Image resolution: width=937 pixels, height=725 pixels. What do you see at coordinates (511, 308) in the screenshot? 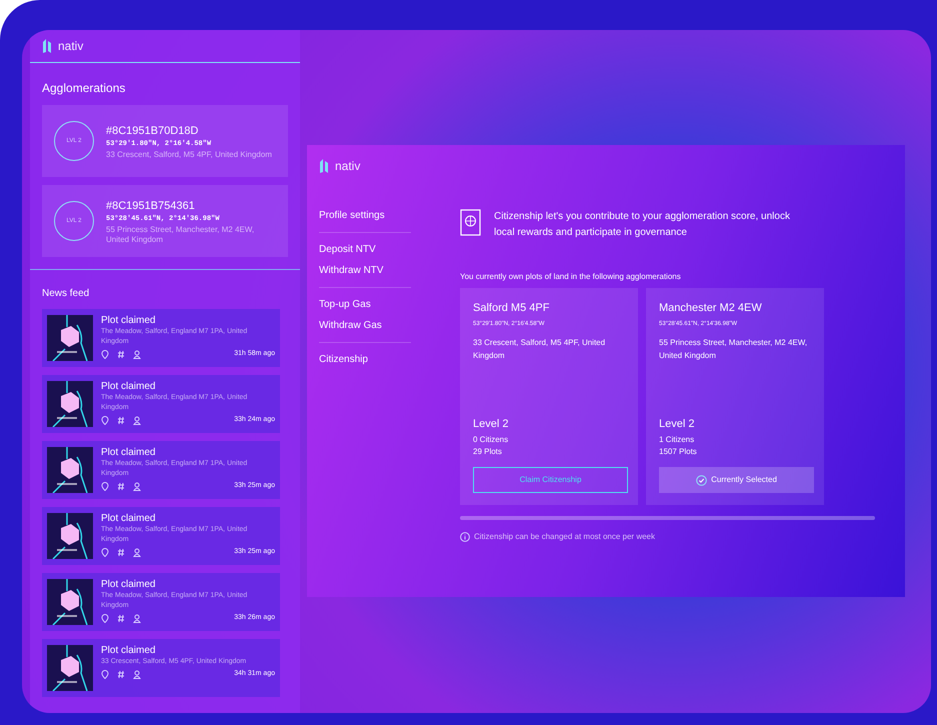
I see `card-title: Salford M5 4PF` at bounding box center [511, 308].